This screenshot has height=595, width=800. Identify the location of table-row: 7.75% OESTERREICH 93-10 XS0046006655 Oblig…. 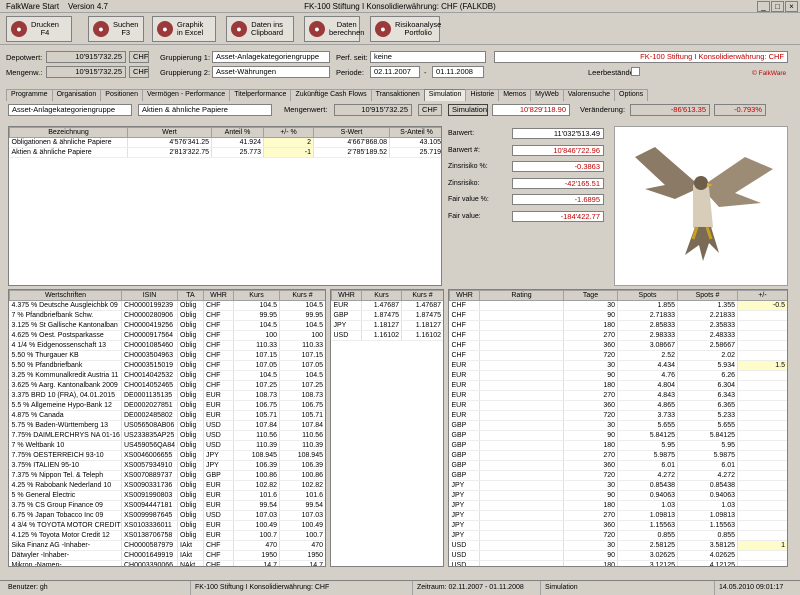
(167, 455).